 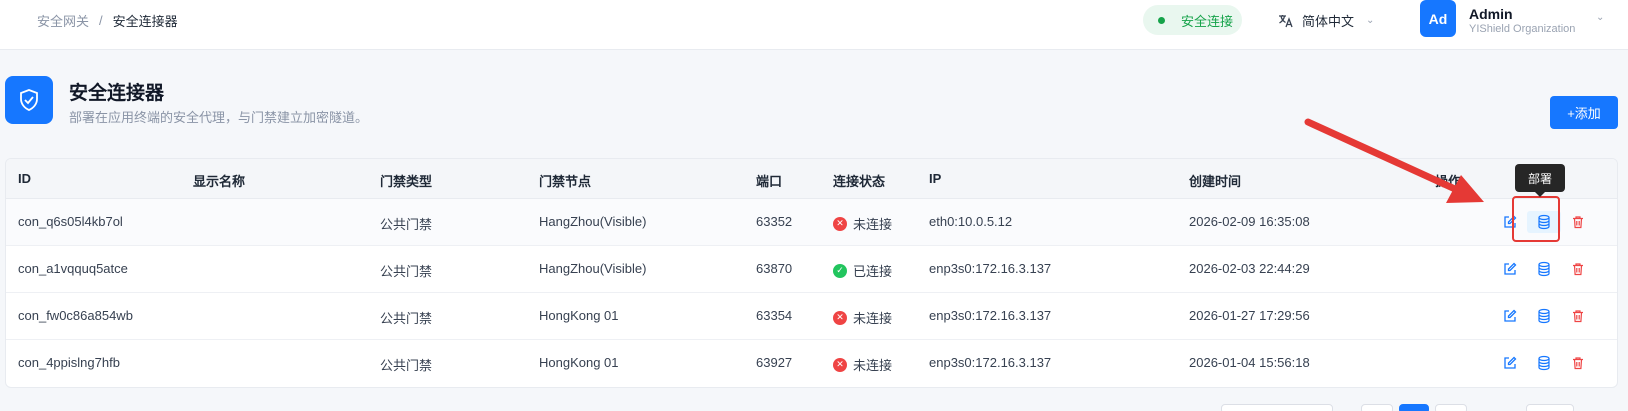 I want to click on table-header: ID 显示名称 门禁类型 门禁节点 端口 连接状态 IP 创建时间 操作, so click(x=811, y=179).